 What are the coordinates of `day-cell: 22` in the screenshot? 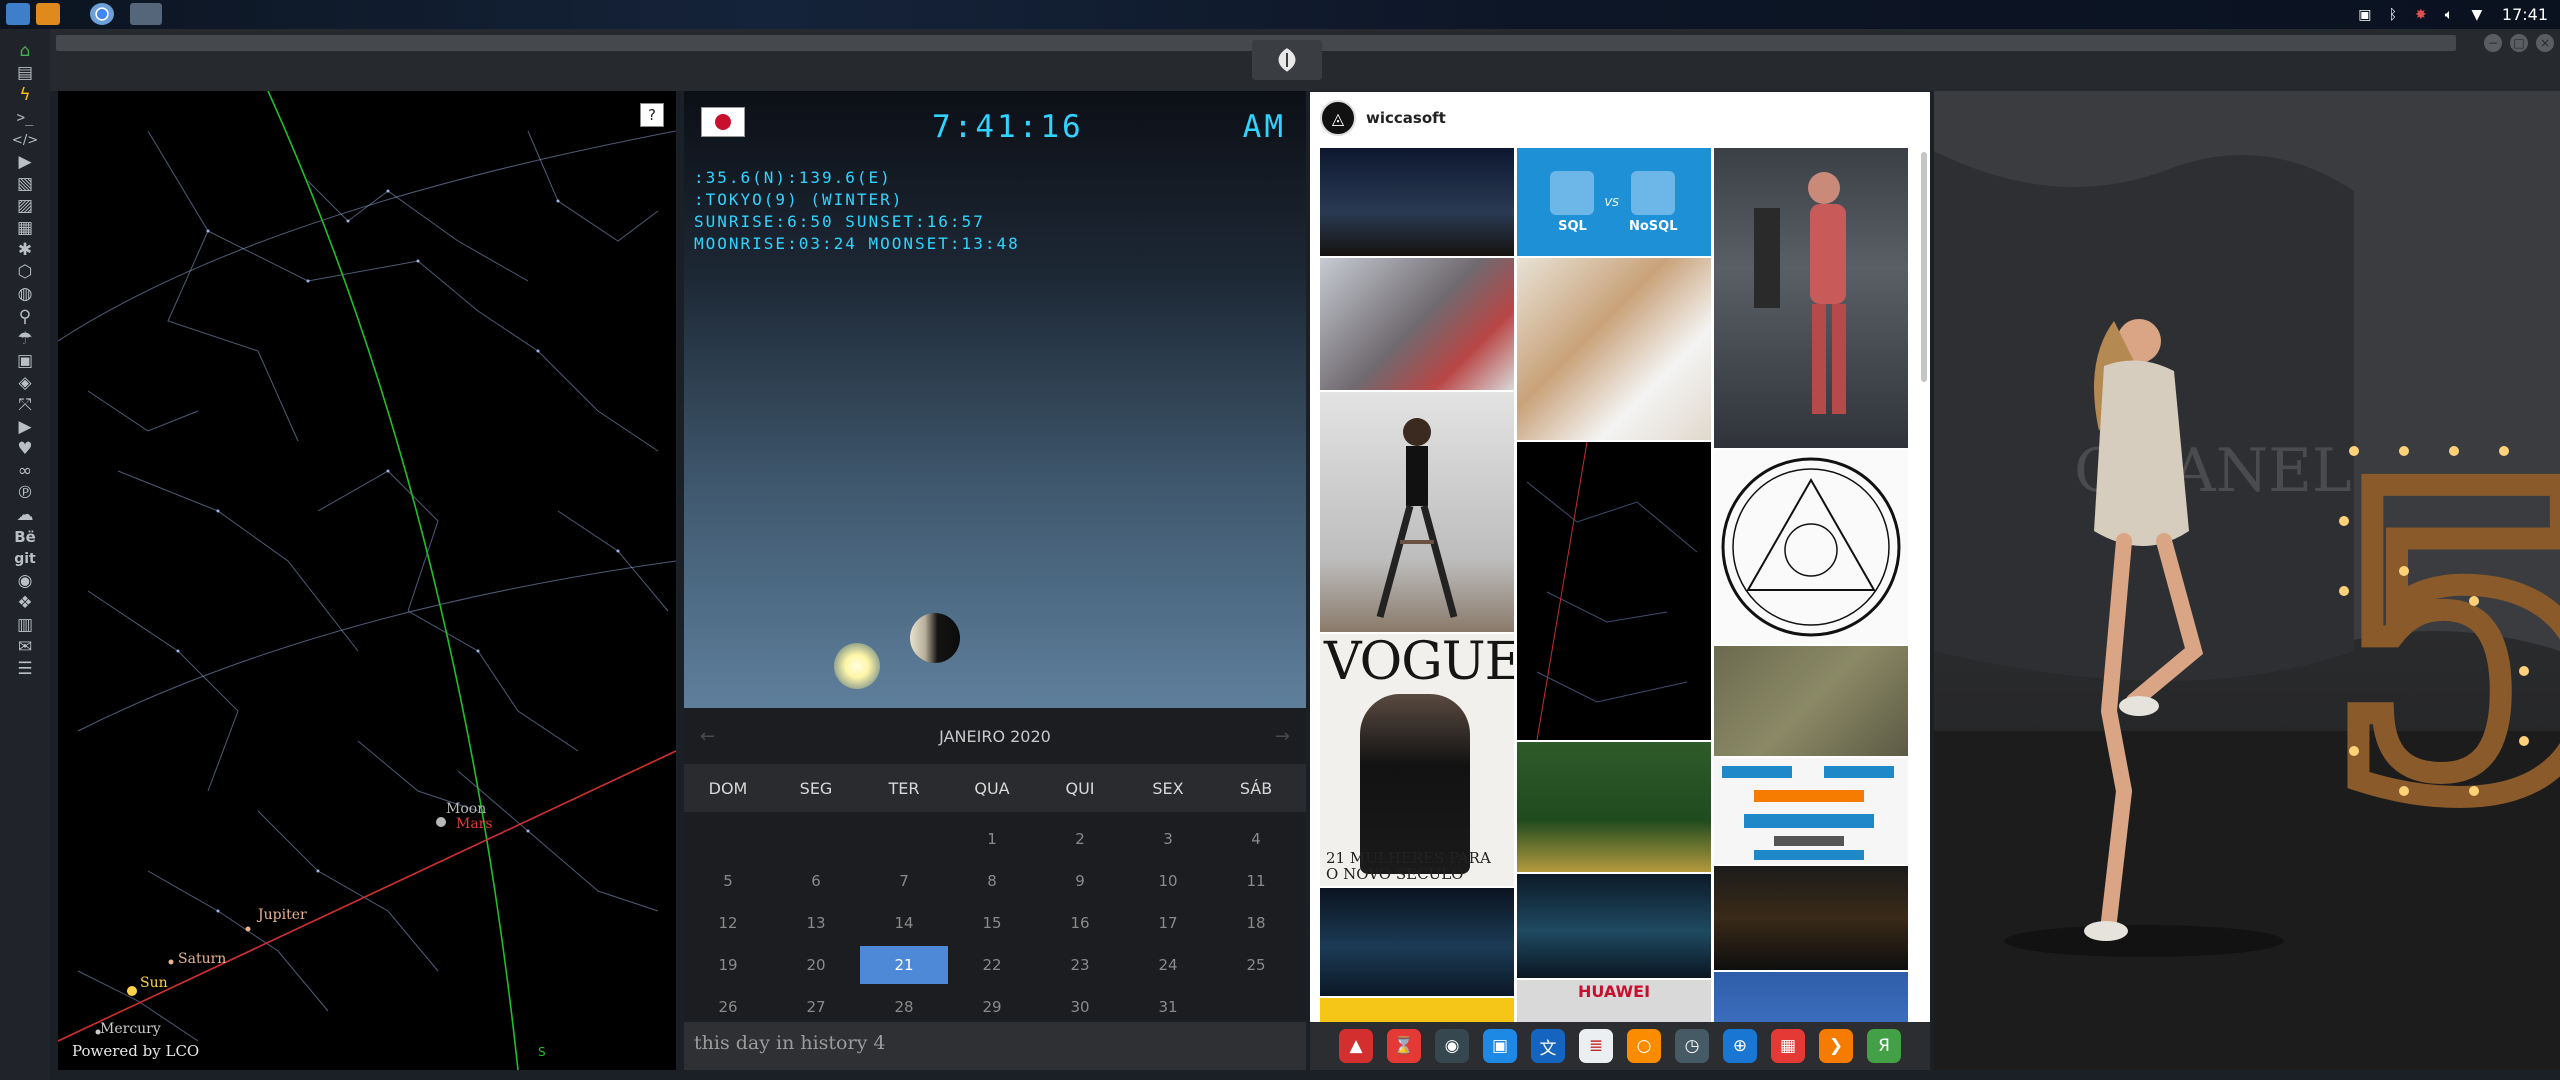 It's located at (992, 965).